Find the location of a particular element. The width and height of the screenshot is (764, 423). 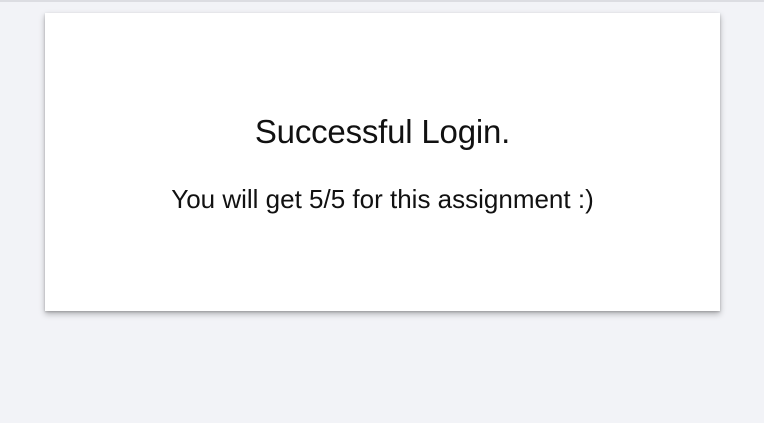

login-status-title: Successful Login. is located at coordinates (382, 131).